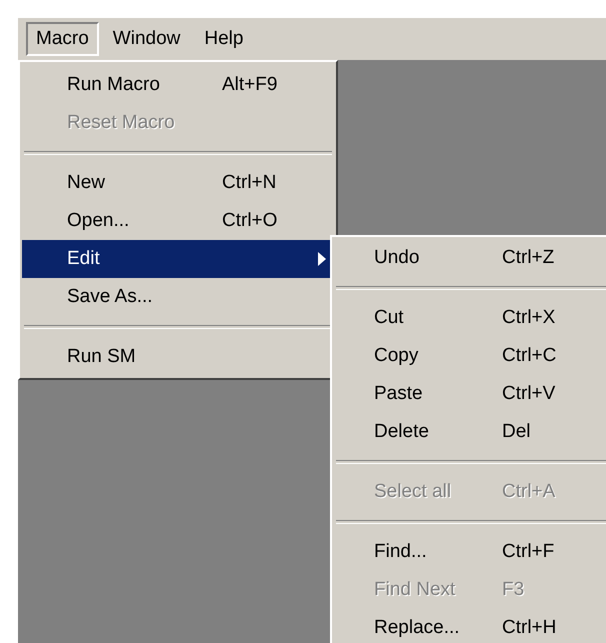  I want to click on menu-item: Open... Ctrl+O, so click(178, 221).